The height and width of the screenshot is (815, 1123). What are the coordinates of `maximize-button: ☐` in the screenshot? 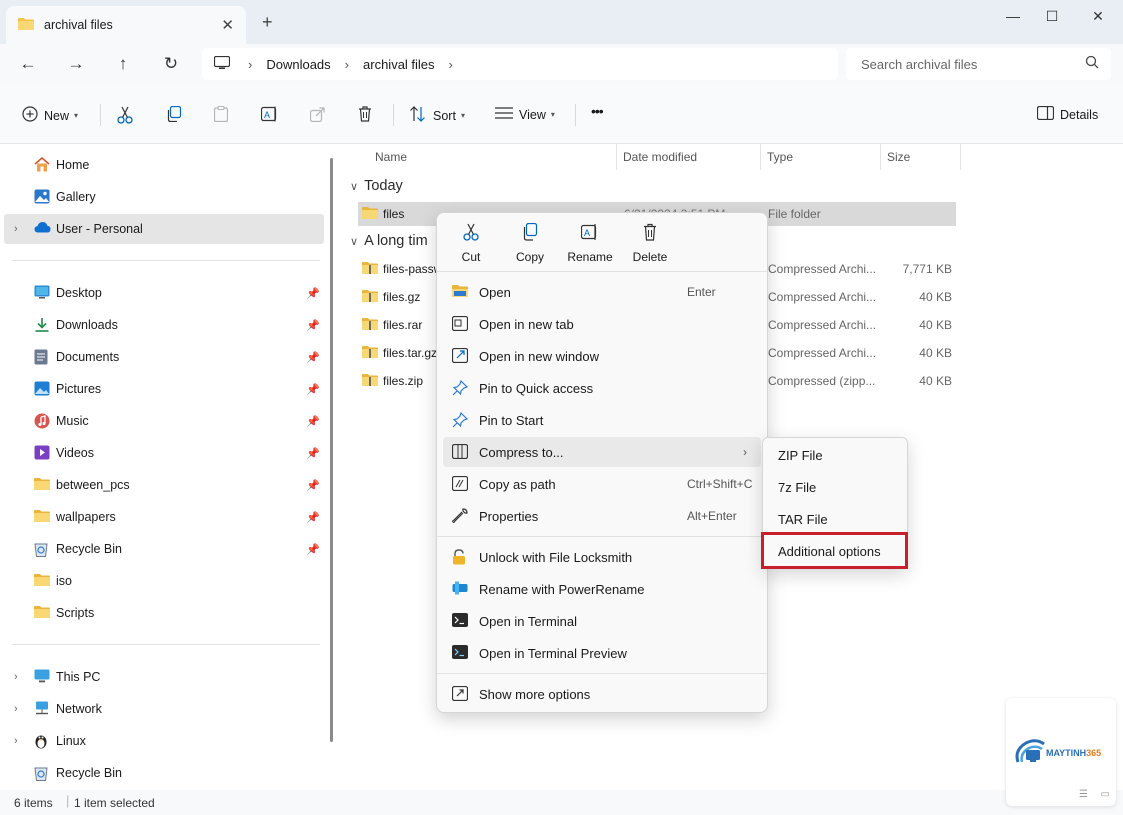 It's located at (1052, 16).